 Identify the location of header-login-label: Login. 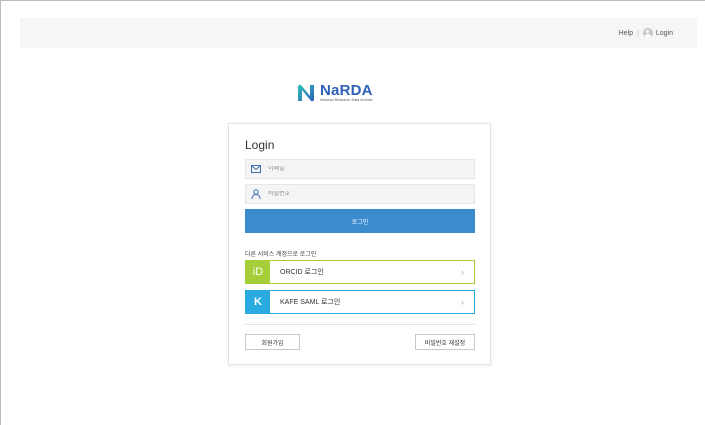
(664, 33).